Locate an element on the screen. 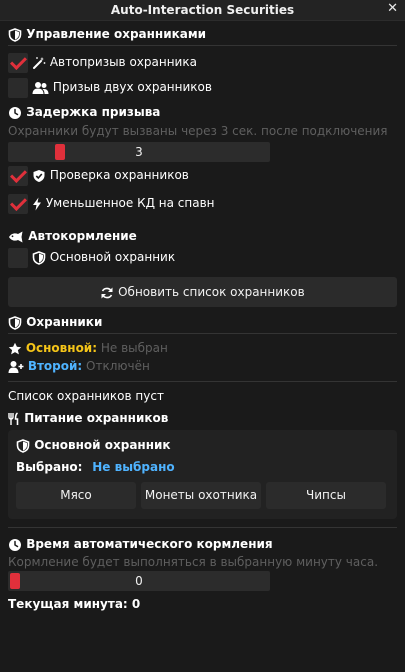  guards-management-header: Управление охранниками is located at coordinates (107, 34).